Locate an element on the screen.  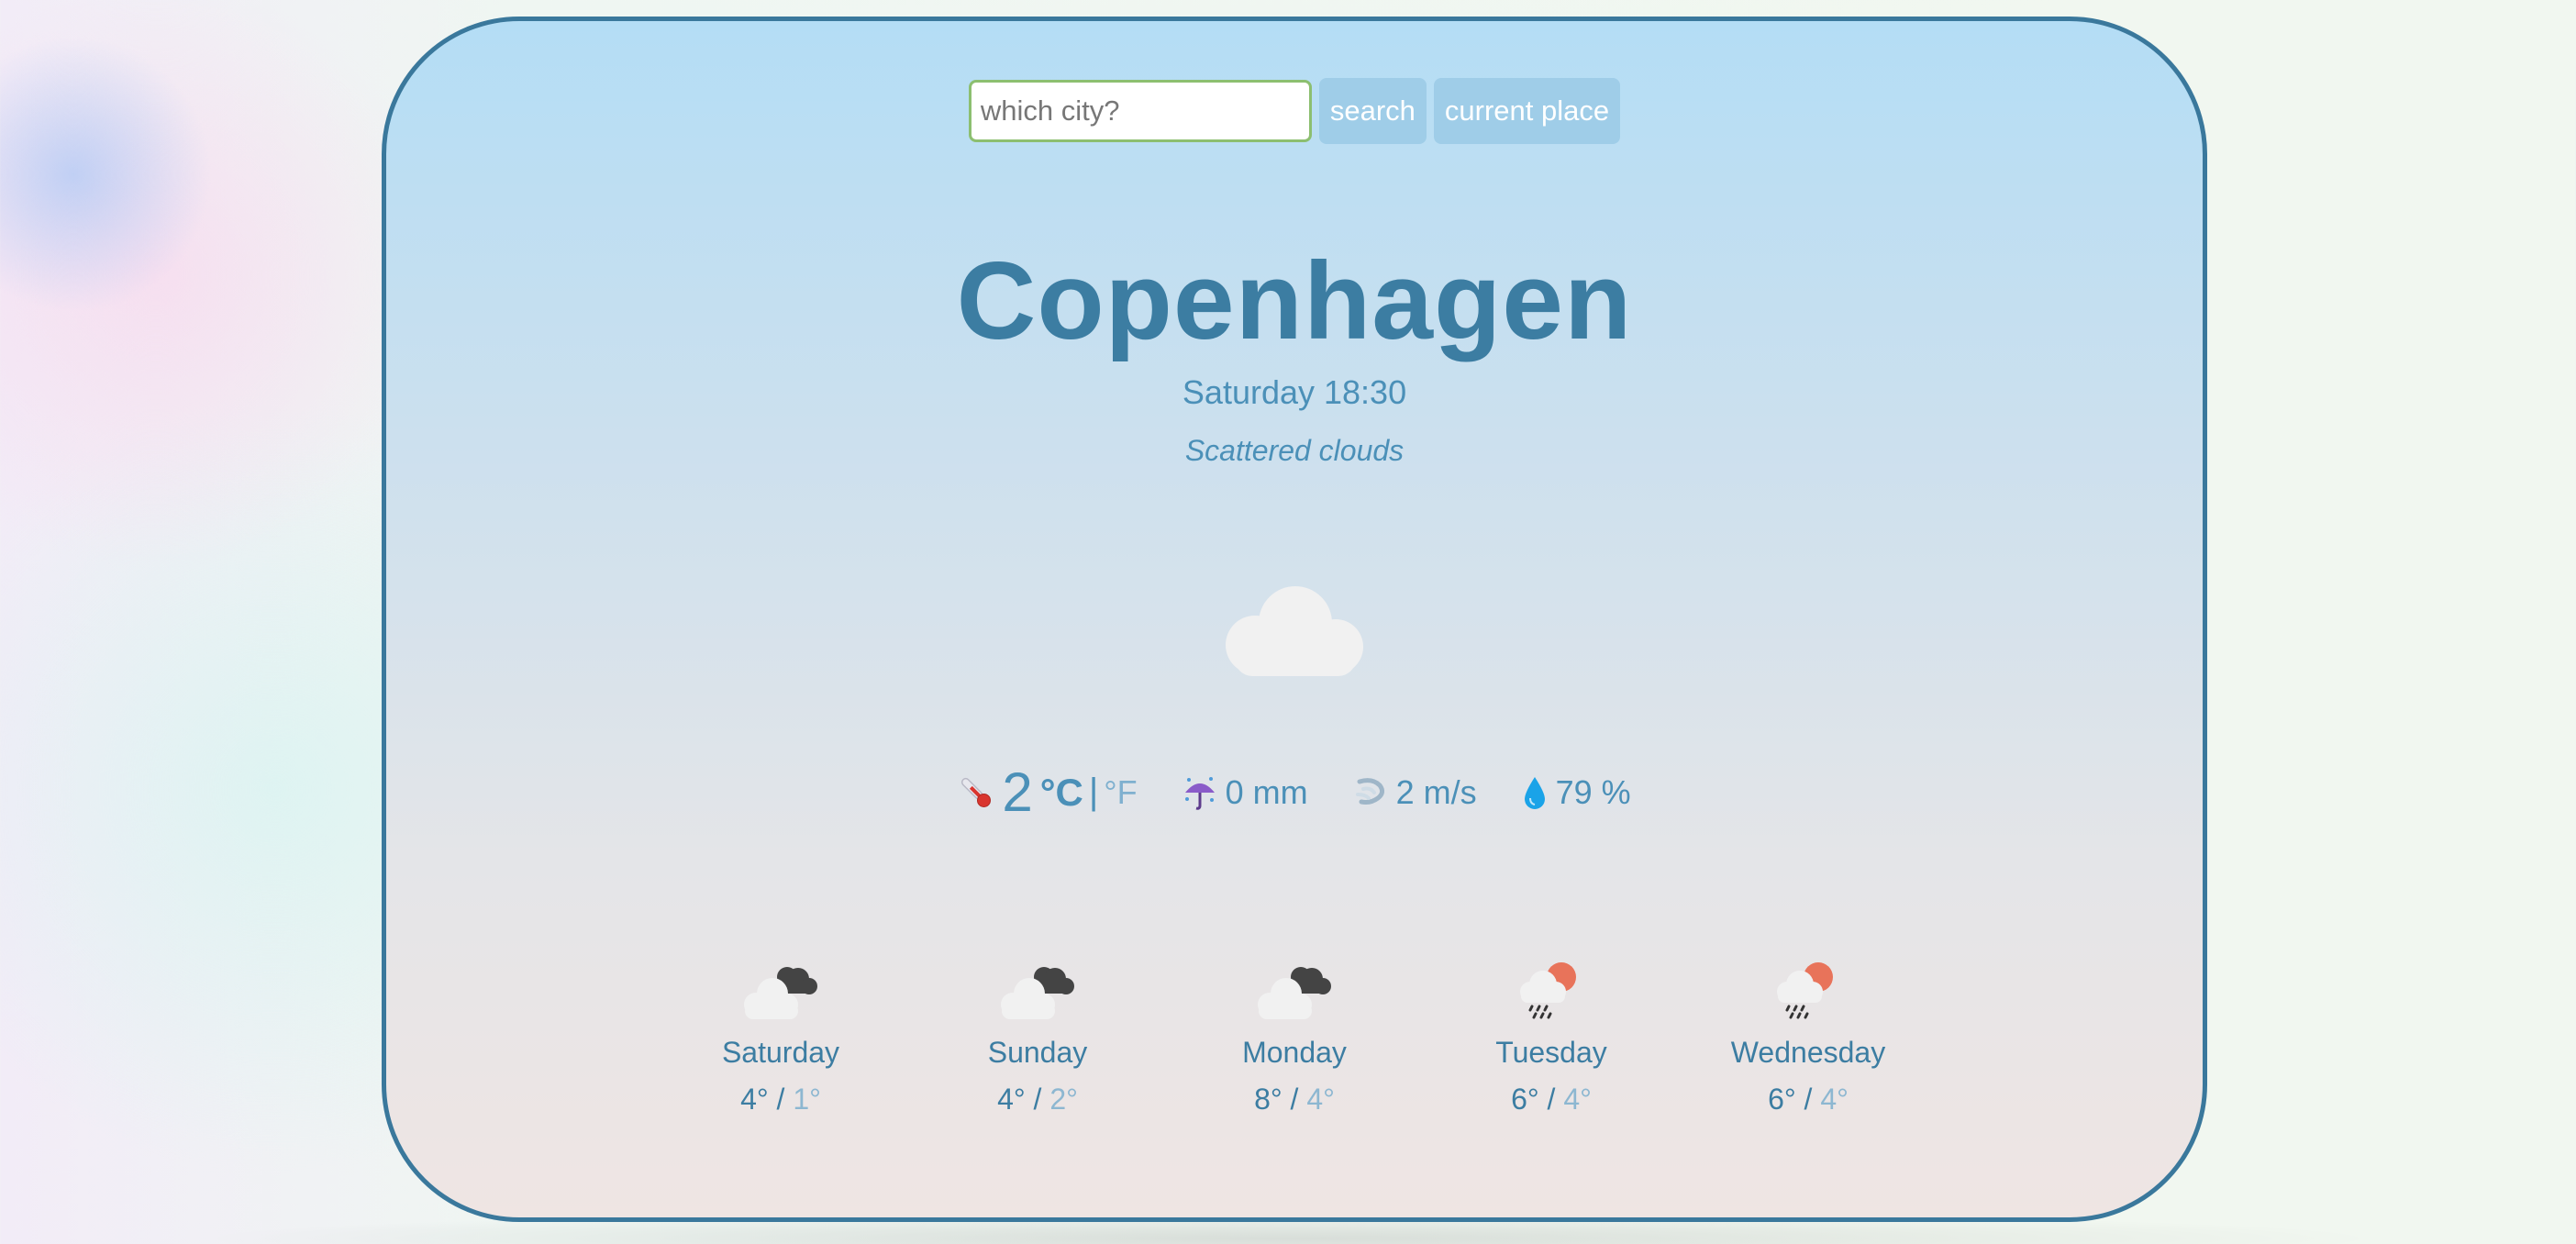
thermometer-icon is located at coordinates (976, 792).